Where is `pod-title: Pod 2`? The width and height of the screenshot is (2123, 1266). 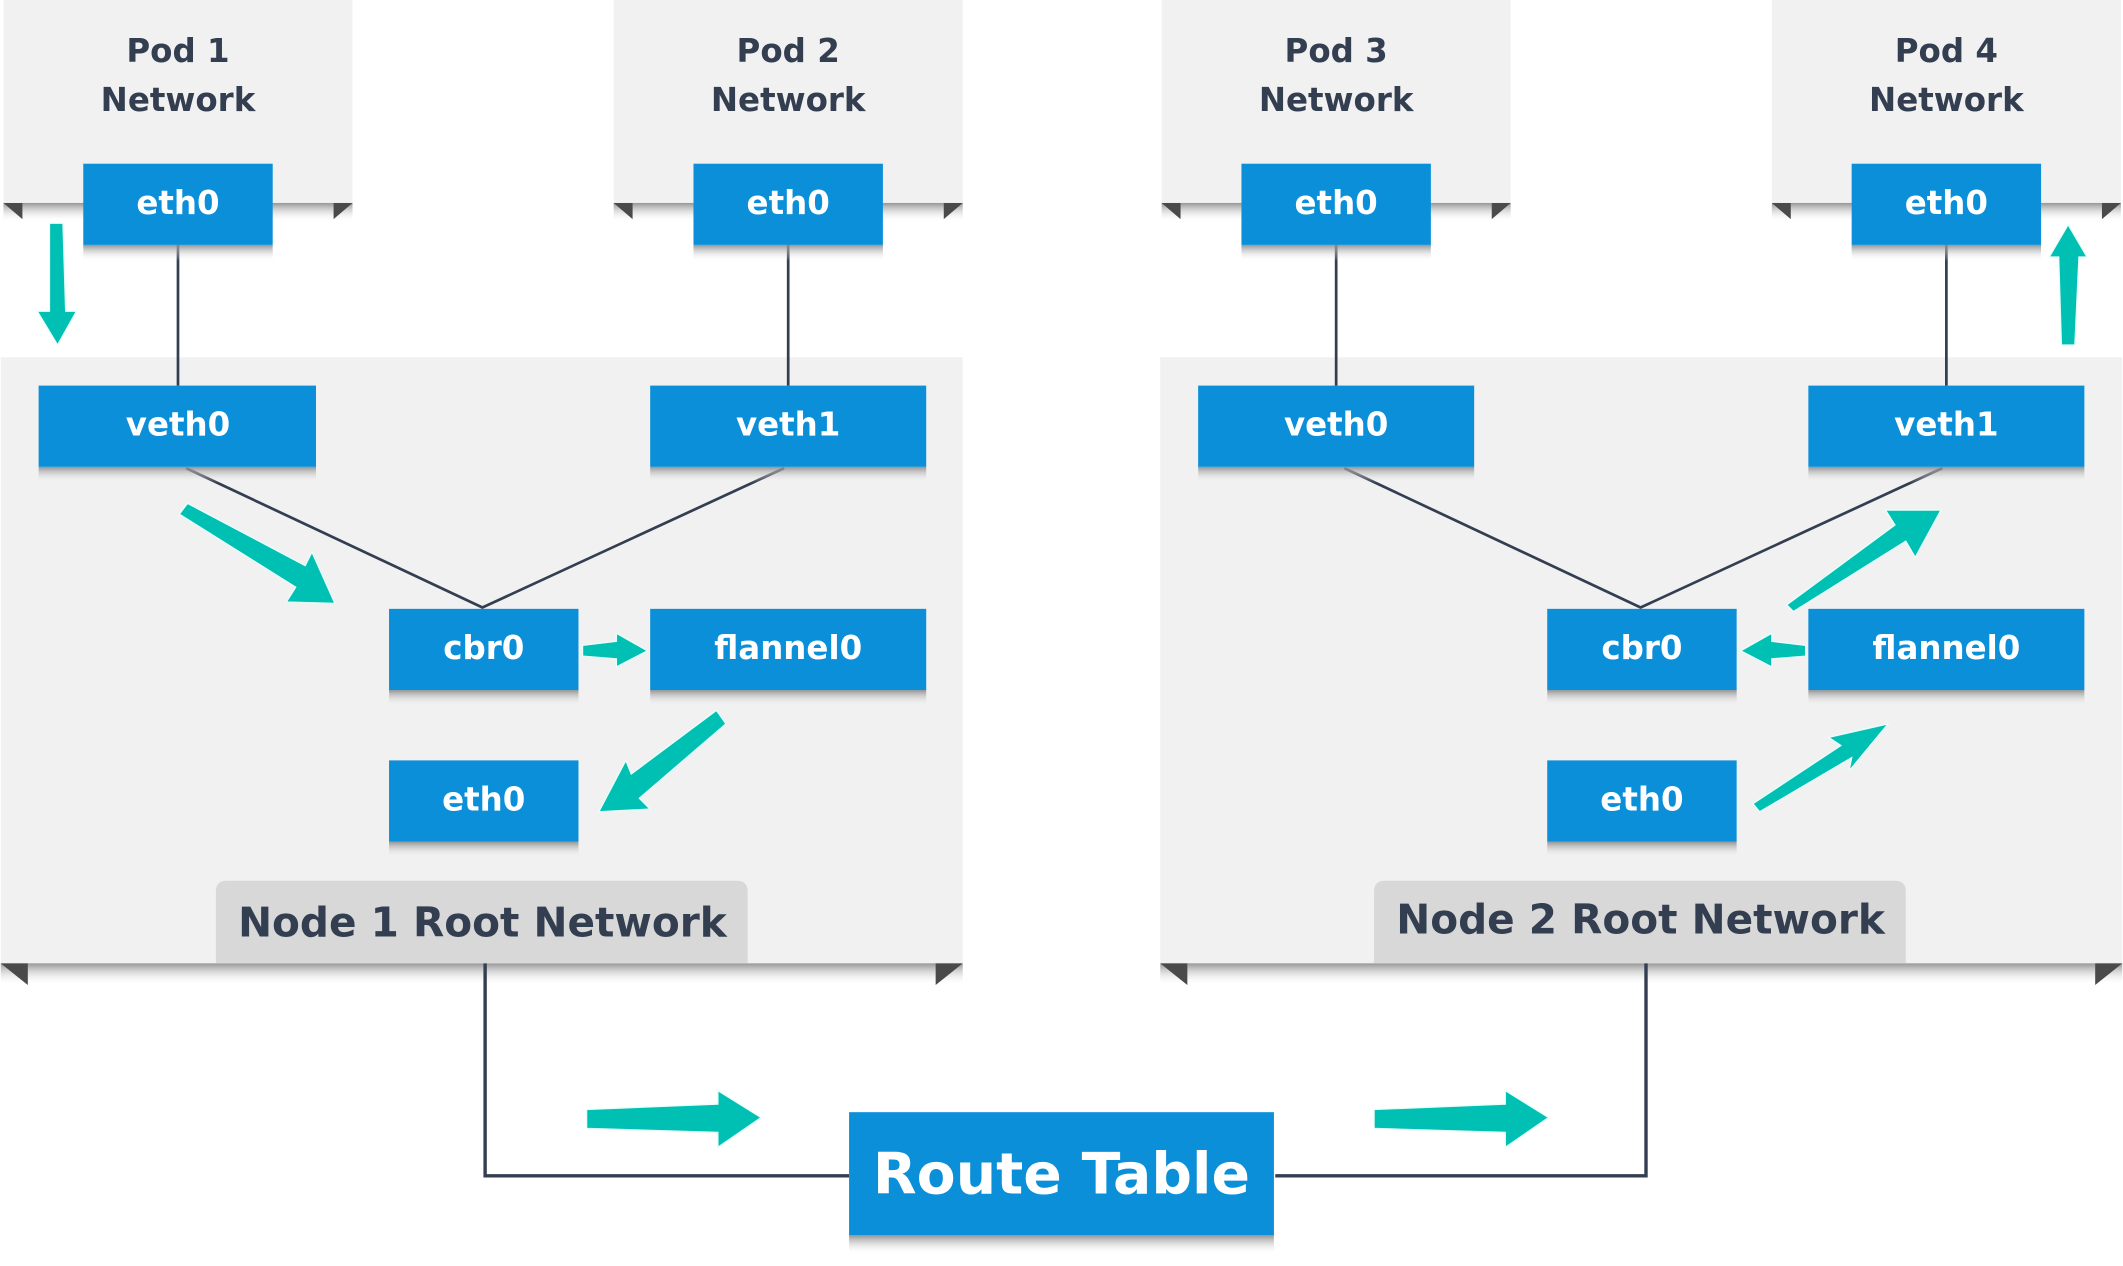 pod-title: Pod 2 is located at coordinates (788, 51).